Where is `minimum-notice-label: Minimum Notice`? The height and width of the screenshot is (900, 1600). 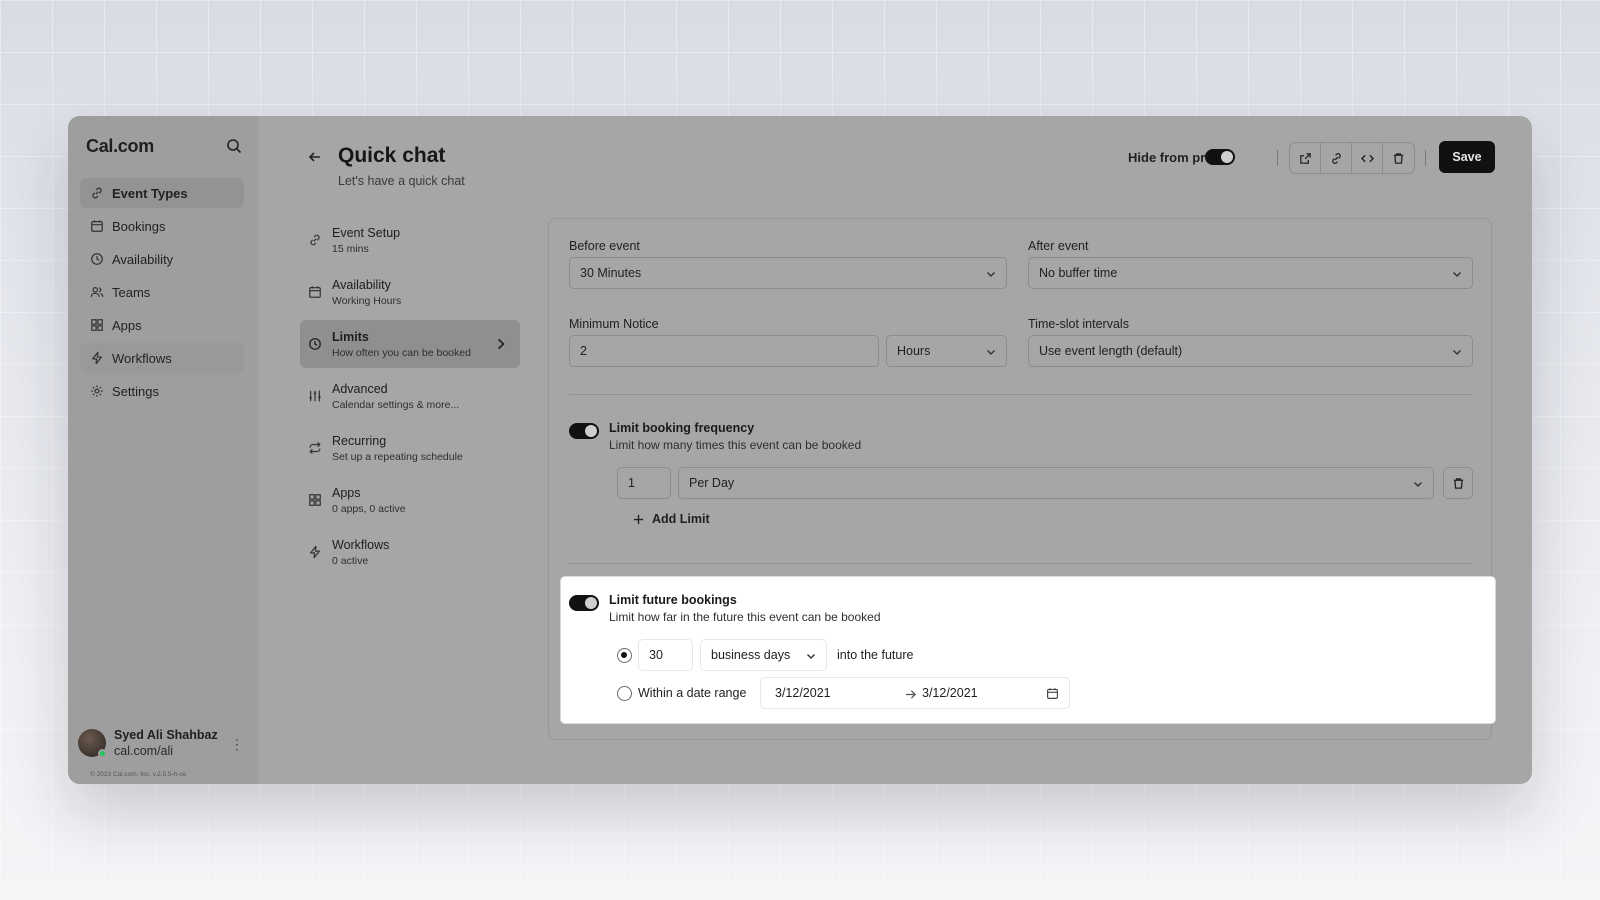
minimum-notice-label: Minimum Notice is located at coordinates (614, 324).